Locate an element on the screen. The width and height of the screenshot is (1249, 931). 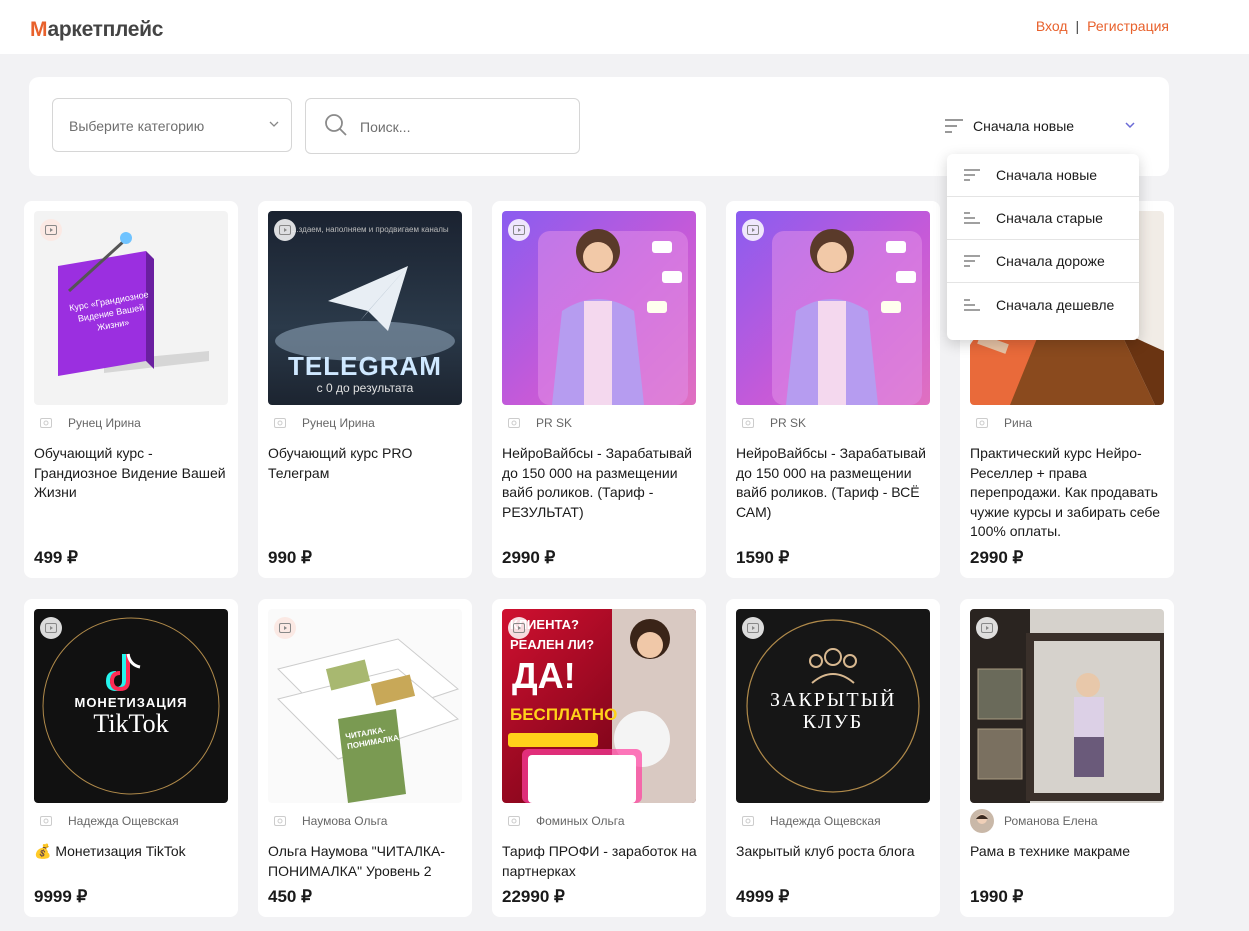
sort-button: Сначала новые is located at coordinates (1040, 126).